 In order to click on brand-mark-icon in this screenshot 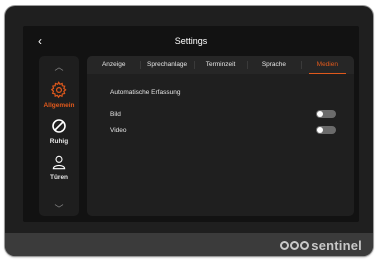, I will do `click(295, 245)`.